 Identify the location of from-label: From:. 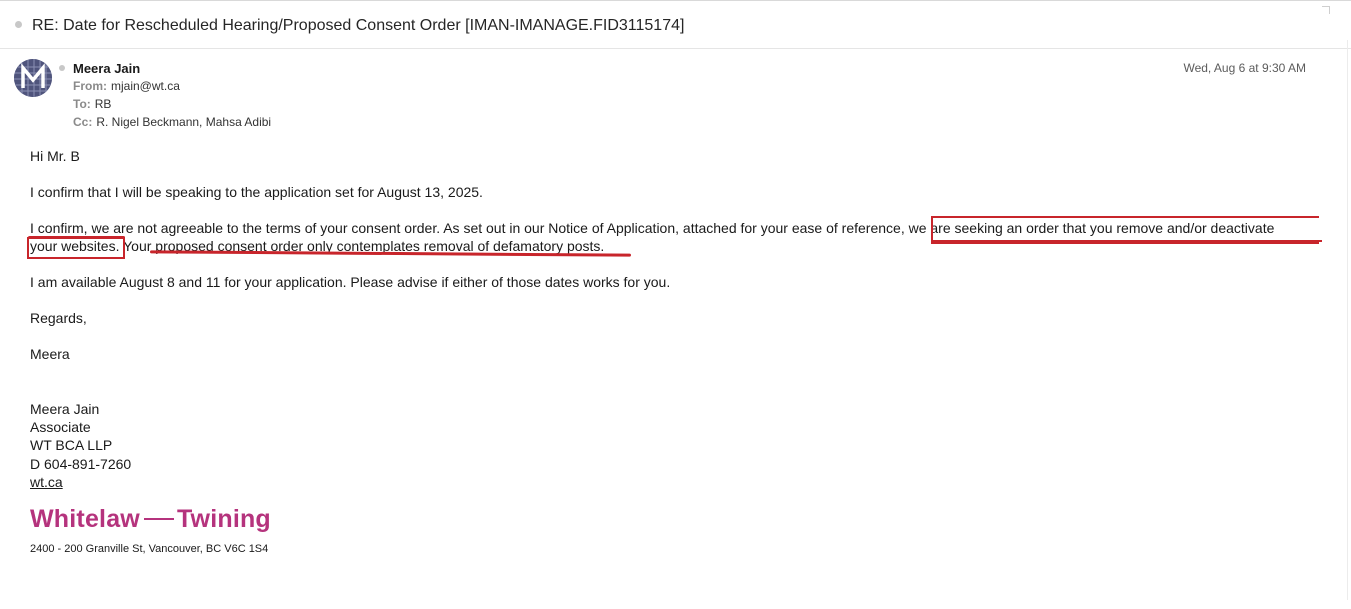
(90, 86).